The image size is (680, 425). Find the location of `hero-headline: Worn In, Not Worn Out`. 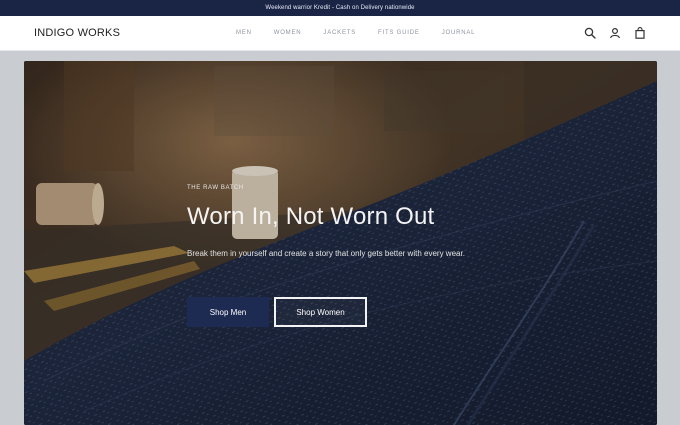

hero-headline: Worn In, Not Worn Out is located at coordinates (311, 216).